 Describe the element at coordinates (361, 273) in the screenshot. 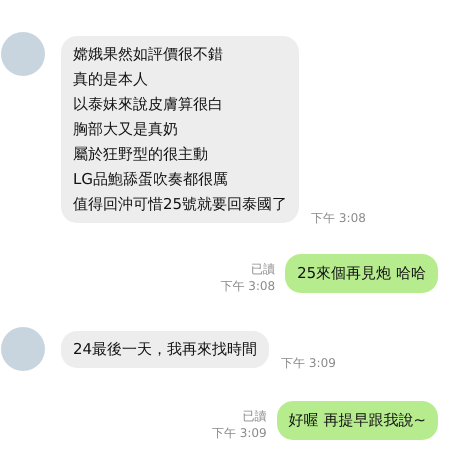

I see `message-bubble: 25來個再見炮 哈哈` at that location.